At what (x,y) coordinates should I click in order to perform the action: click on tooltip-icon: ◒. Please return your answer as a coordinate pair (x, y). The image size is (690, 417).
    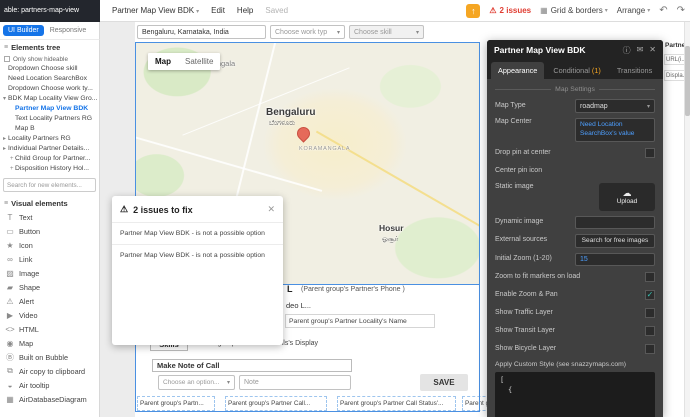
    Looking at the image, I should click on (10, 385).